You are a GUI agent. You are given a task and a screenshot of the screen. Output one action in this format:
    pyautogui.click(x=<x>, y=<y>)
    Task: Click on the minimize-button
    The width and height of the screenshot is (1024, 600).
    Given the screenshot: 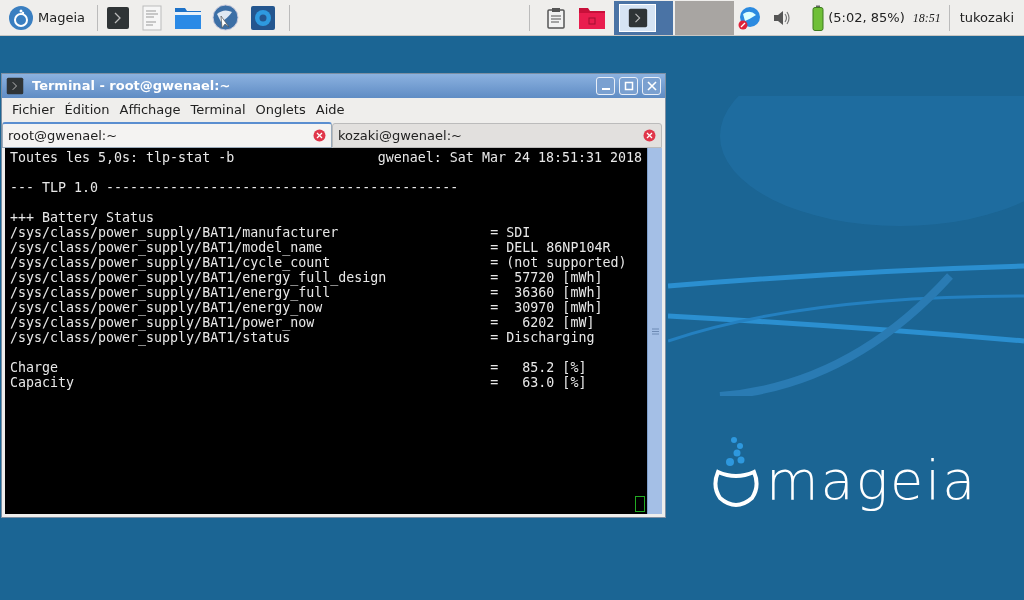 What is the action you would take?
    pyautogui.click(x=605, y=86)
    